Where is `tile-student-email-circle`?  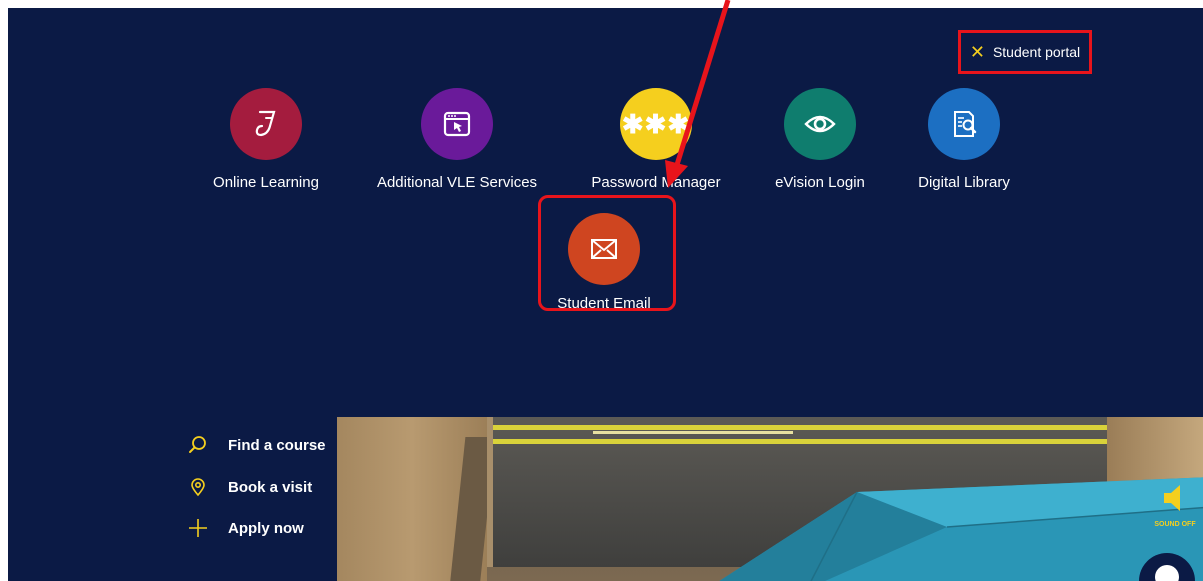
tile-student-email-circle is located at coordinates (604, 249).